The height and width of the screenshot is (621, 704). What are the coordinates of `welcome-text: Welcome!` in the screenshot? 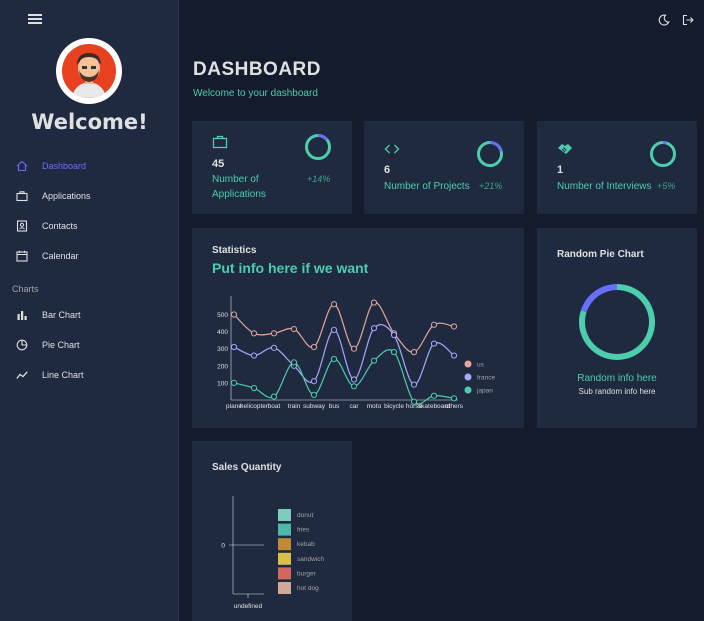 It's located at (89, 122).